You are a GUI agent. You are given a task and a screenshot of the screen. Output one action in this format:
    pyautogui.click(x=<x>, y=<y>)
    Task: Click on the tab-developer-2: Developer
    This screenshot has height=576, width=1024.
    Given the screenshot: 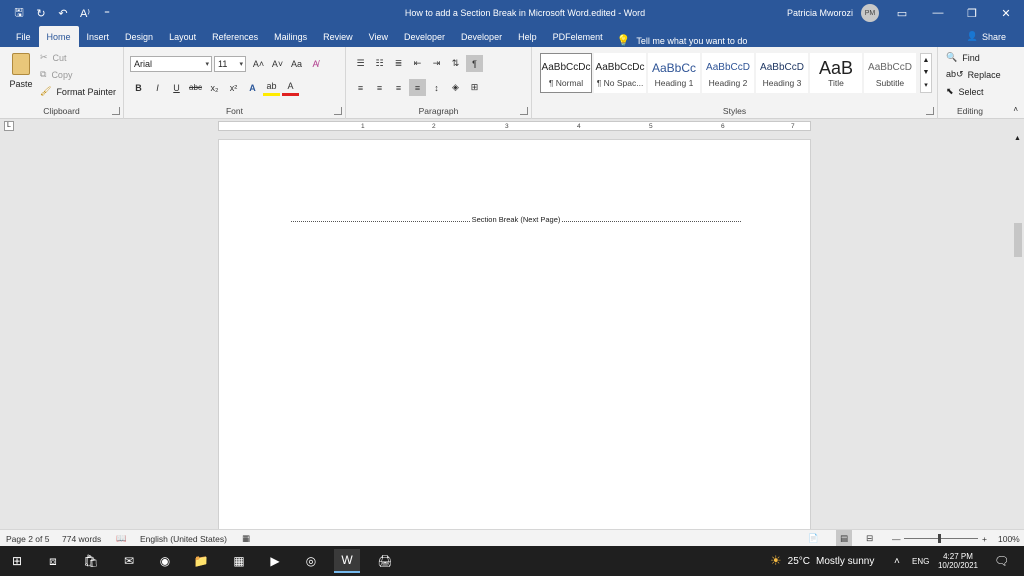 What is the action you would take?
    pyautogui.click(x=481, y=36)
    